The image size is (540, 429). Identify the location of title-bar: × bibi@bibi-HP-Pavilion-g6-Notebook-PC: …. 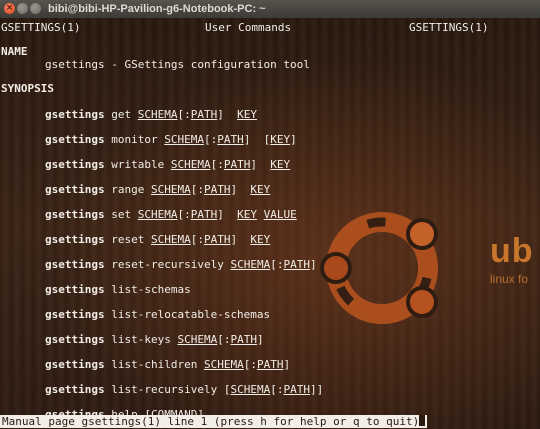
(270, 9).